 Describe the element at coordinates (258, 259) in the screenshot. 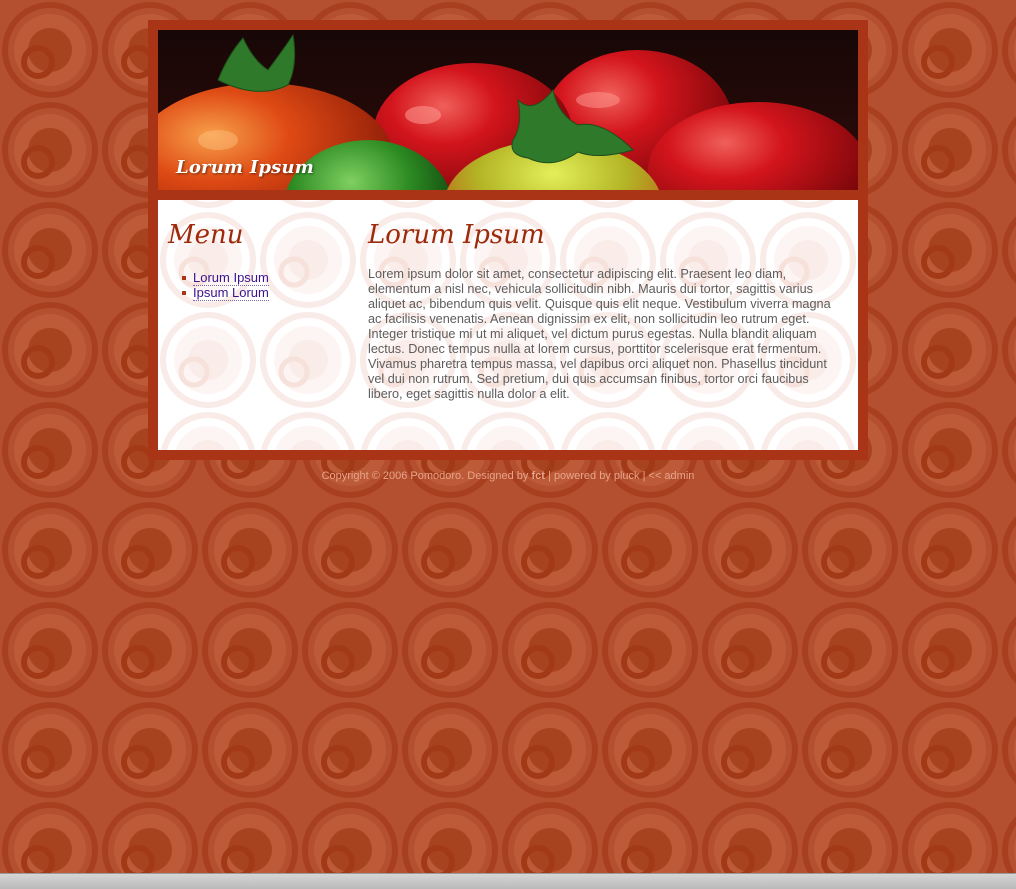

I see `sidebar: Menu Lorum Ipsum Ipsum Lorum` at that location.